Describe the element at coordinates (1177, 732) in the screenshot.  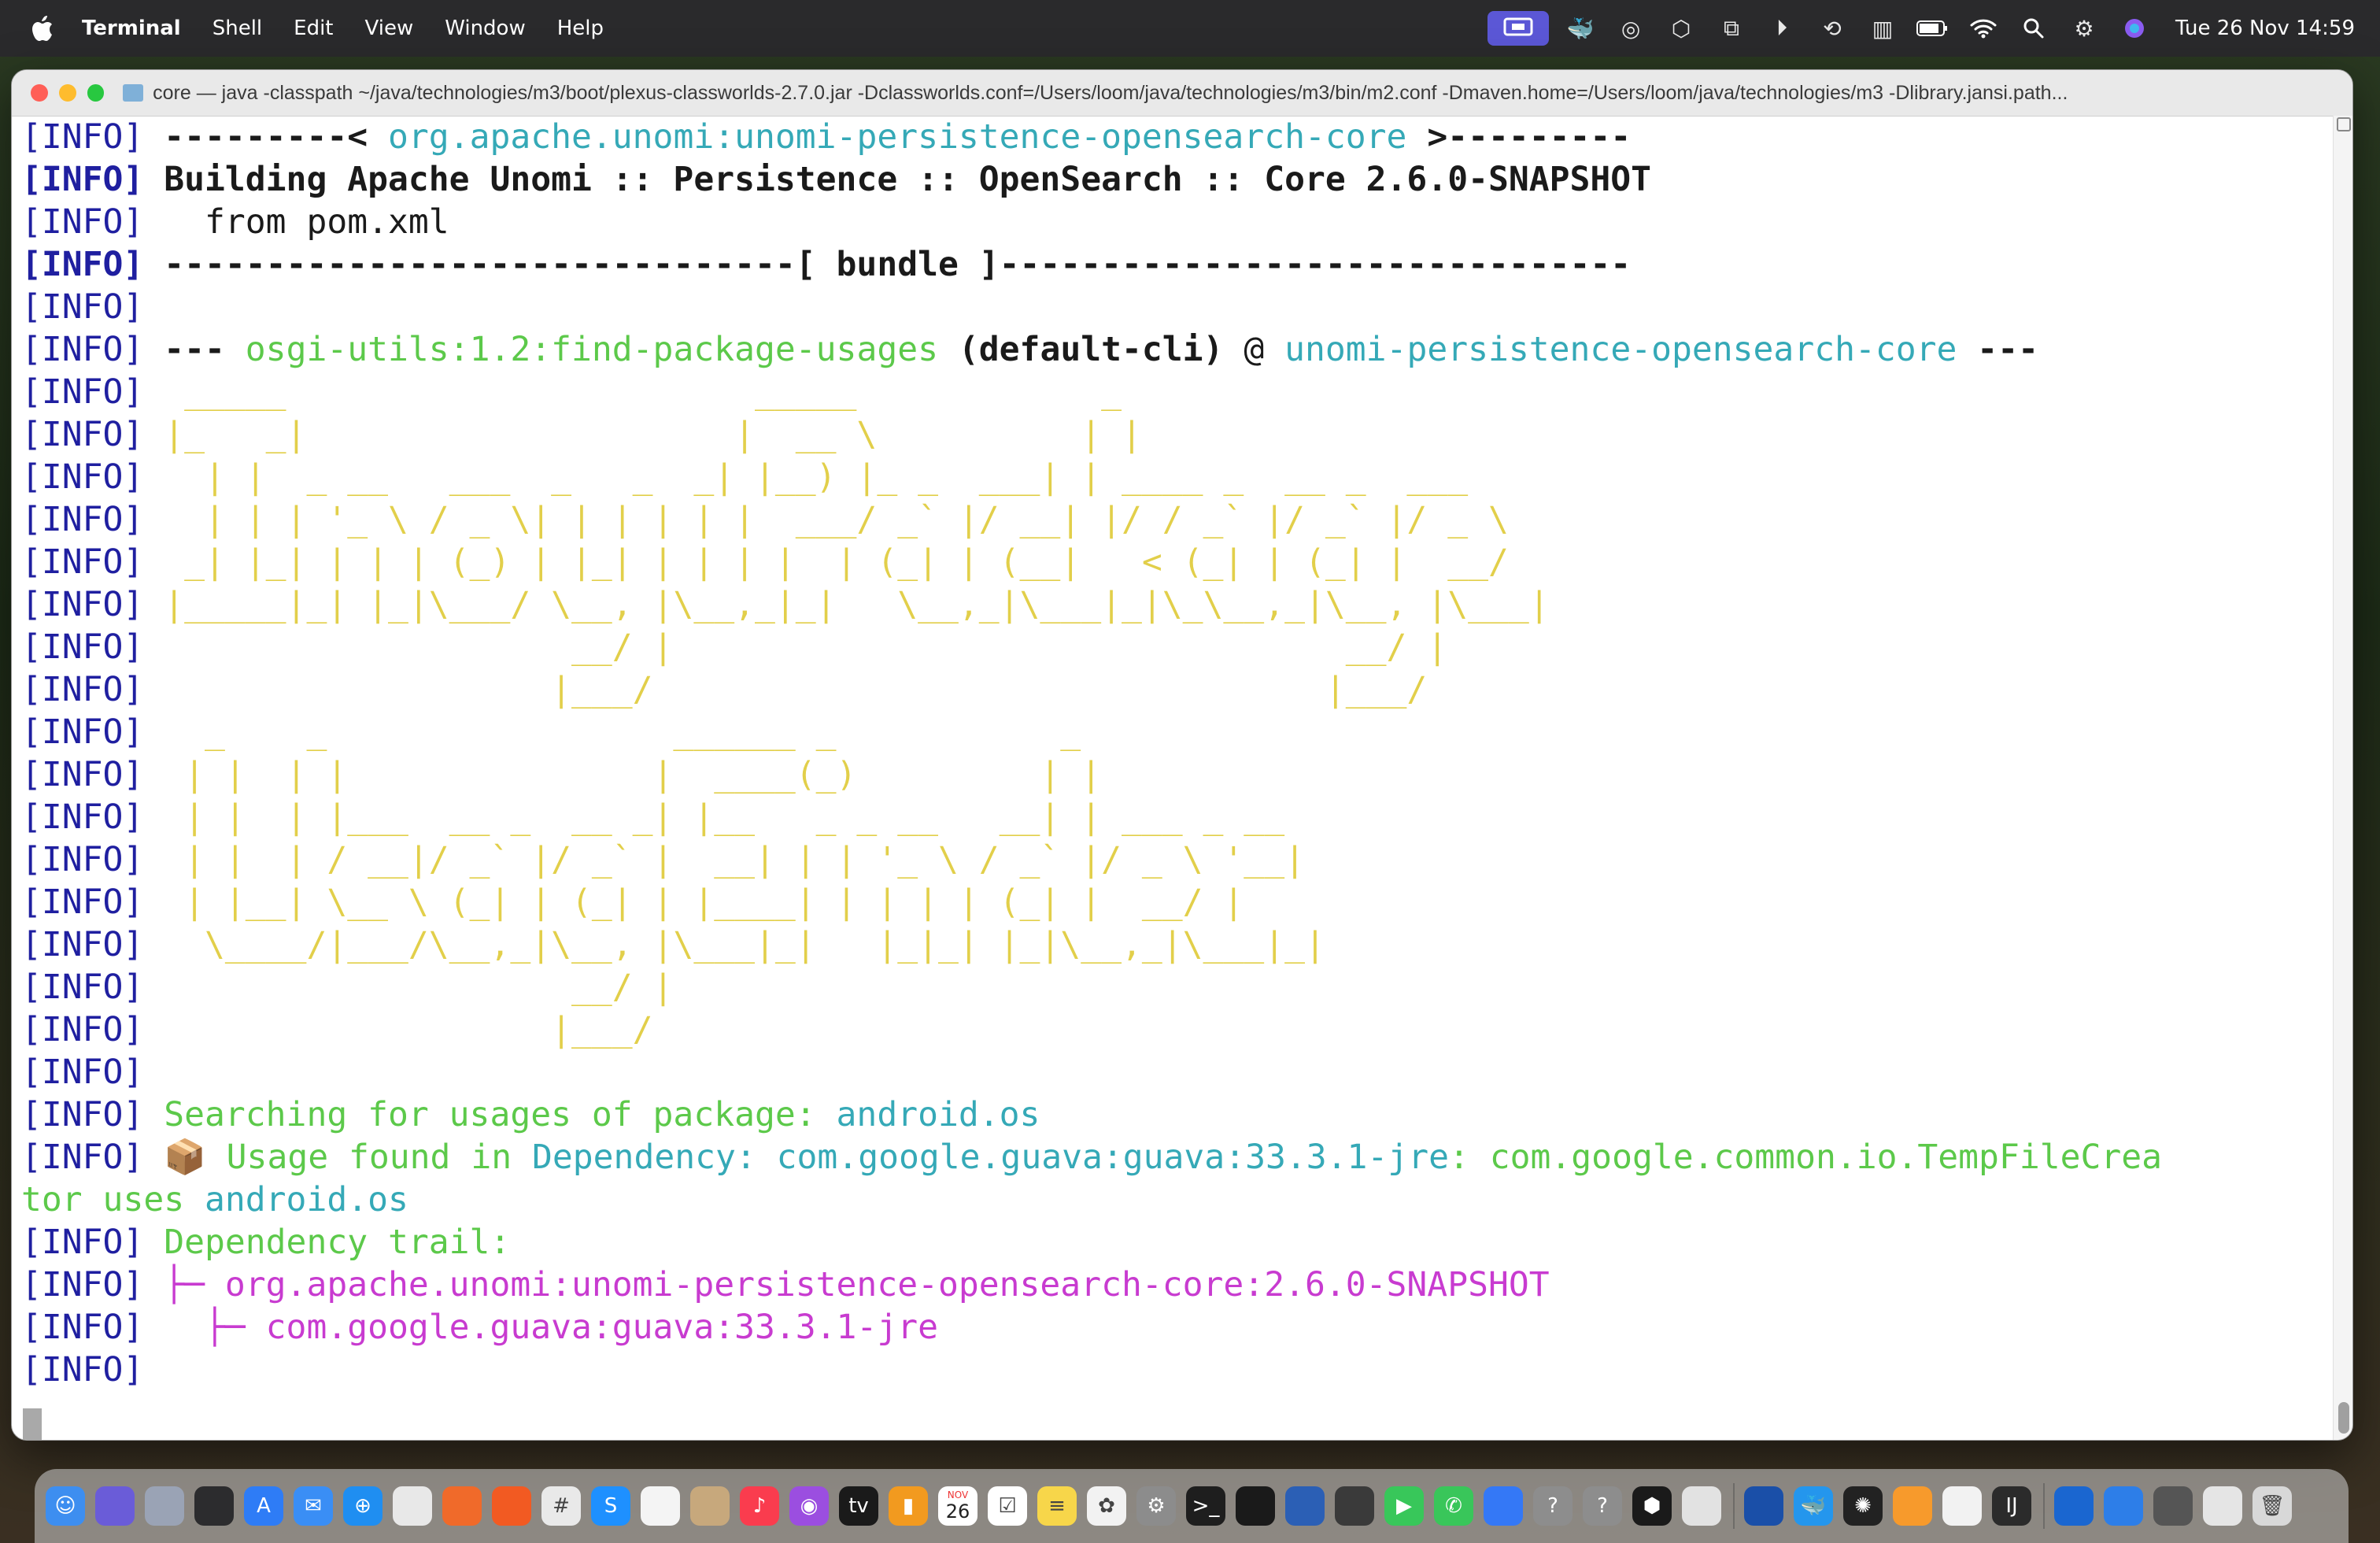
I see `terminal-line: [INFO] _ _ ______ _ _` at that location.